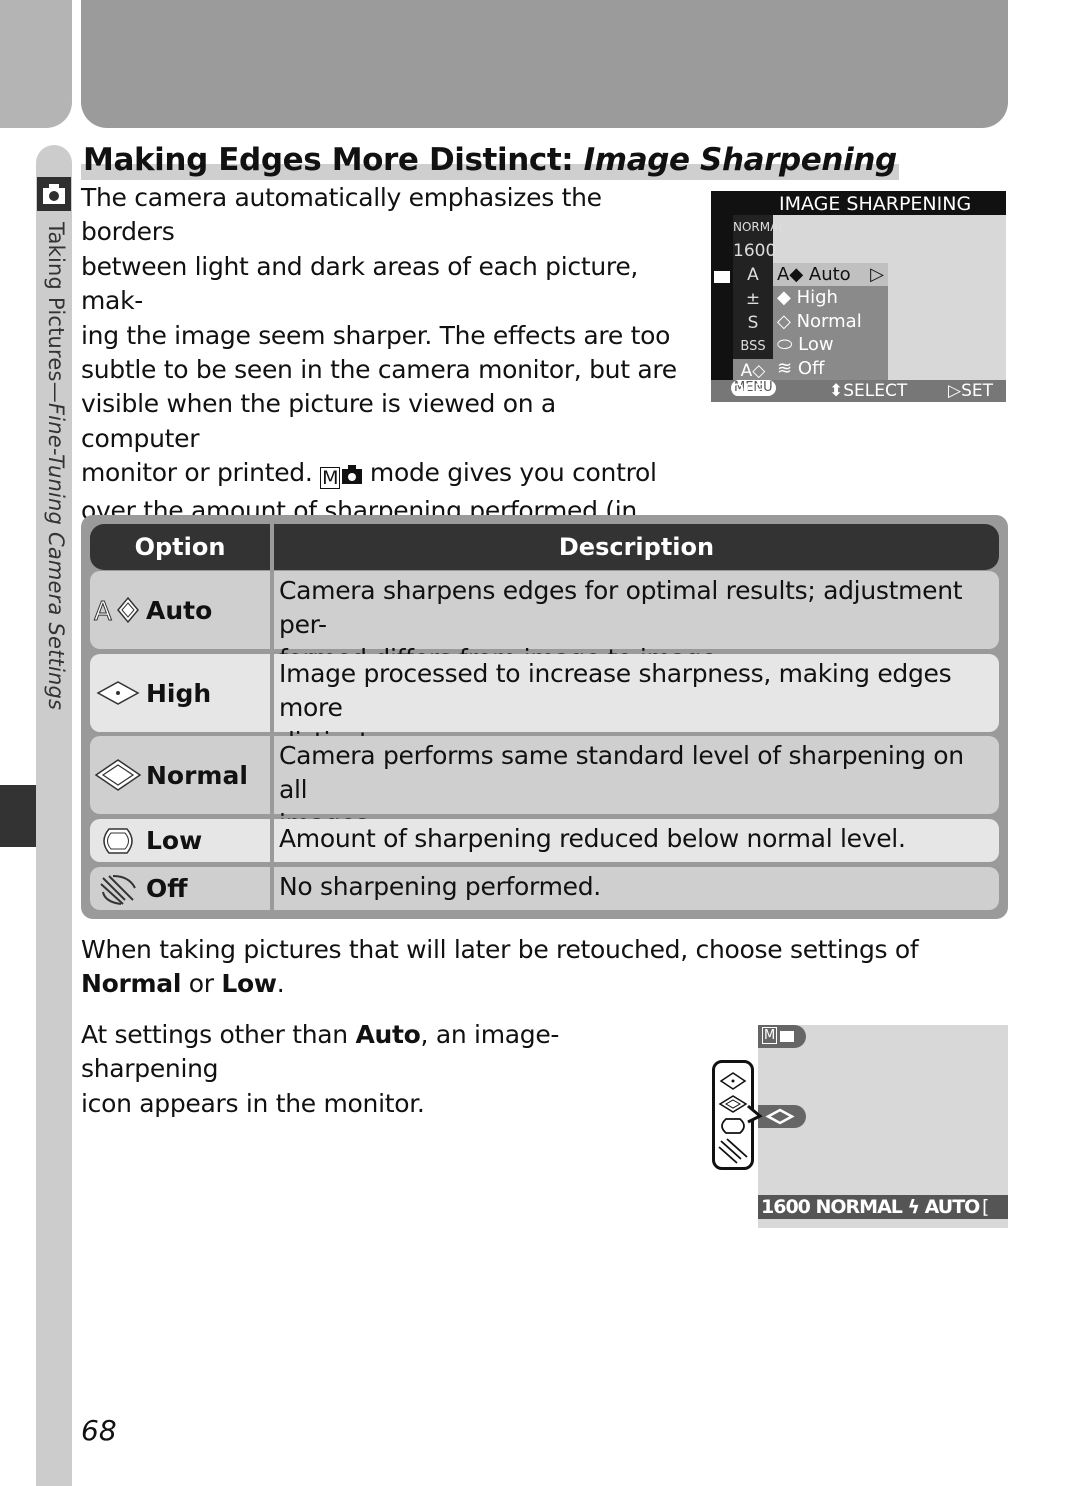 The image size is (1080, 1486). I want to click on low-sharpening-icon: ⬭, so click(785, 345).